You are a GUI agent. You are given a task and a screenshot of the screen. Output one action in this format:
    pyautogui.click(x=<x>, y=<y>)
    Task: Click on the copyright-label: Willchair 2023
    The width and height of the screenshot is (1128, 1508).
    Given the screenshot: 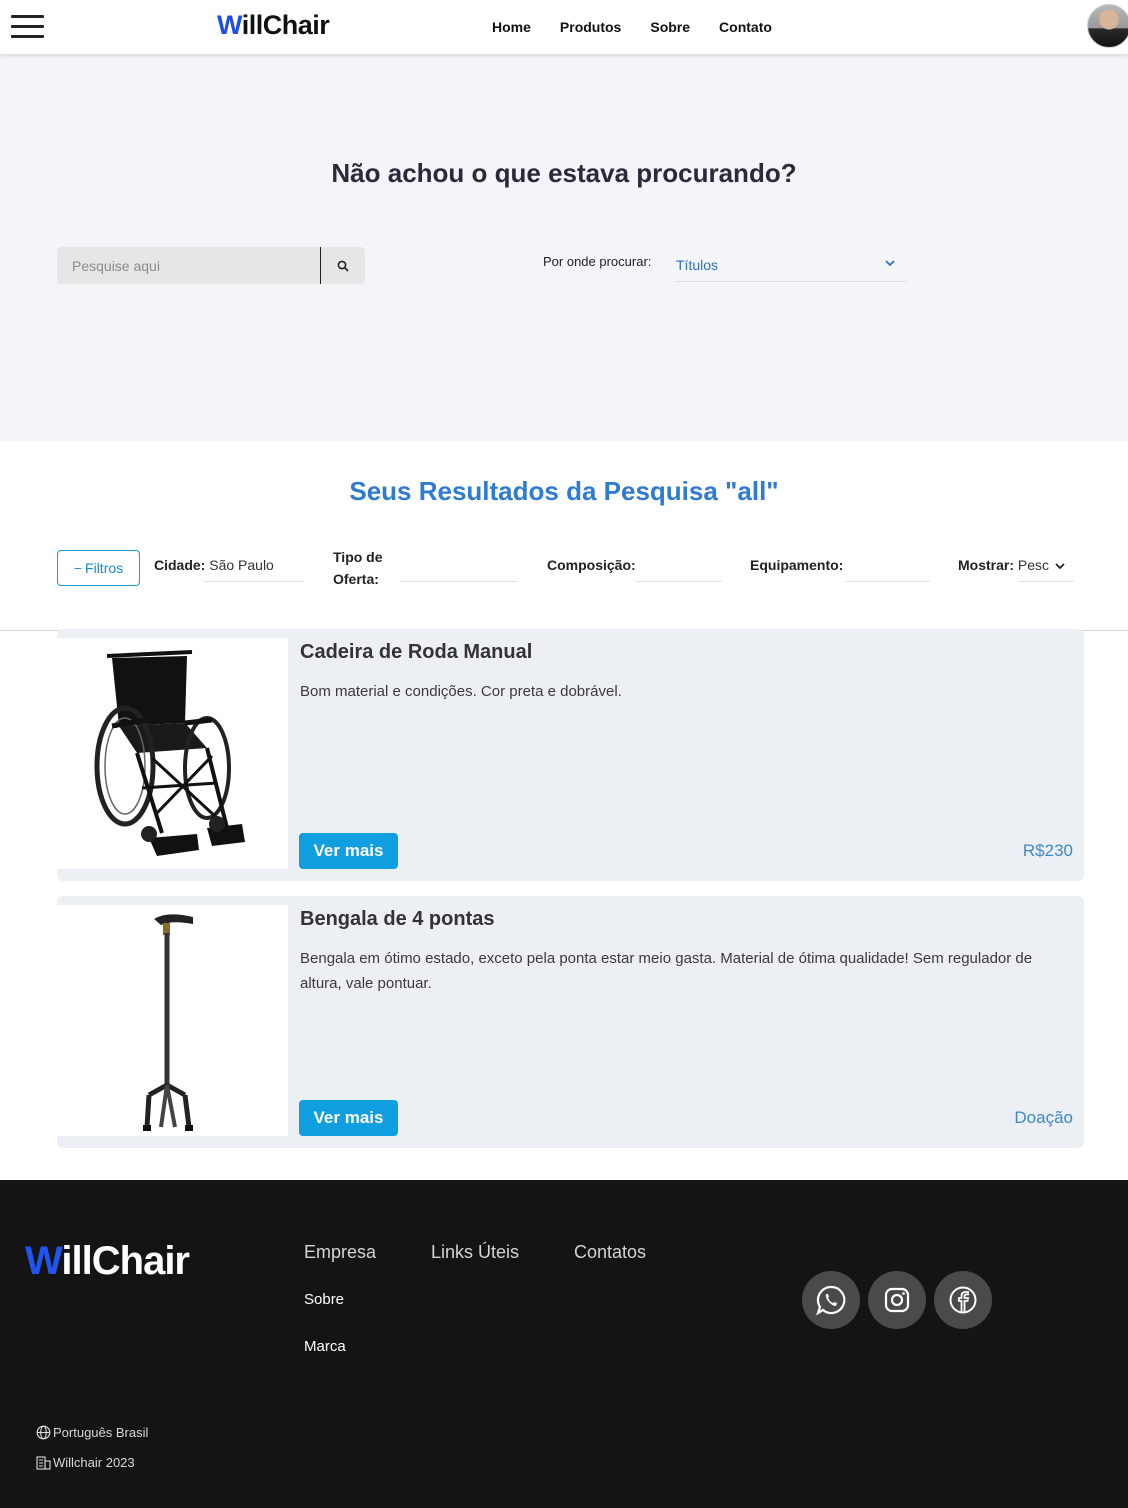 What is the action you would take?
    pyautogui.click(x=94, y=1462)
    